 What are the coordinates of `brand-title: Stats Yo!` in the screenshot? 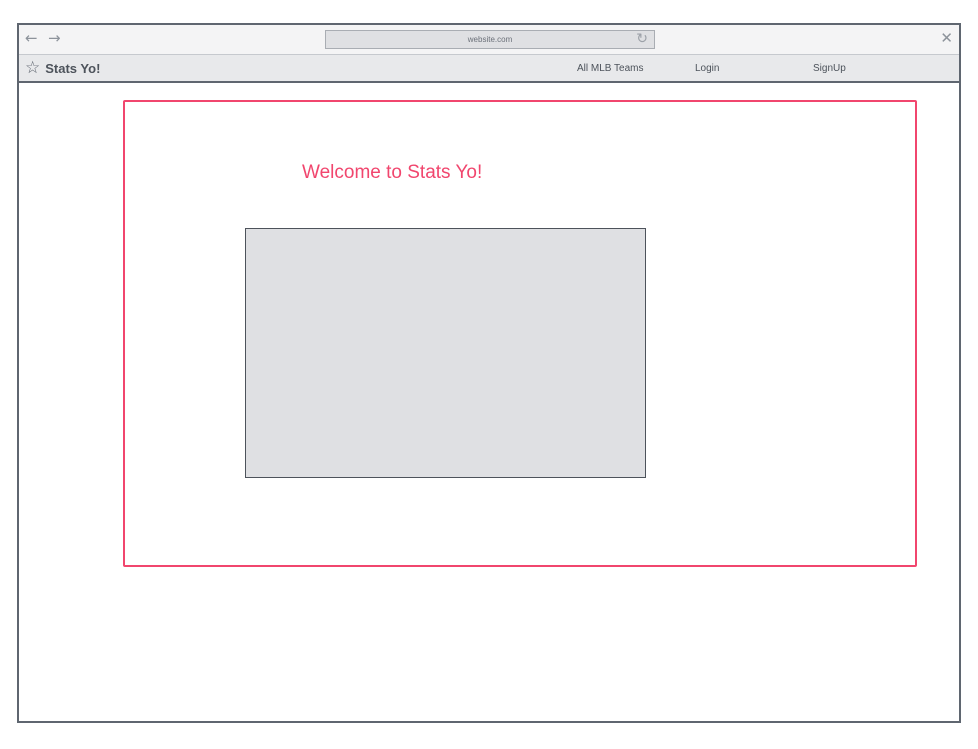 It's located at (73, 68).